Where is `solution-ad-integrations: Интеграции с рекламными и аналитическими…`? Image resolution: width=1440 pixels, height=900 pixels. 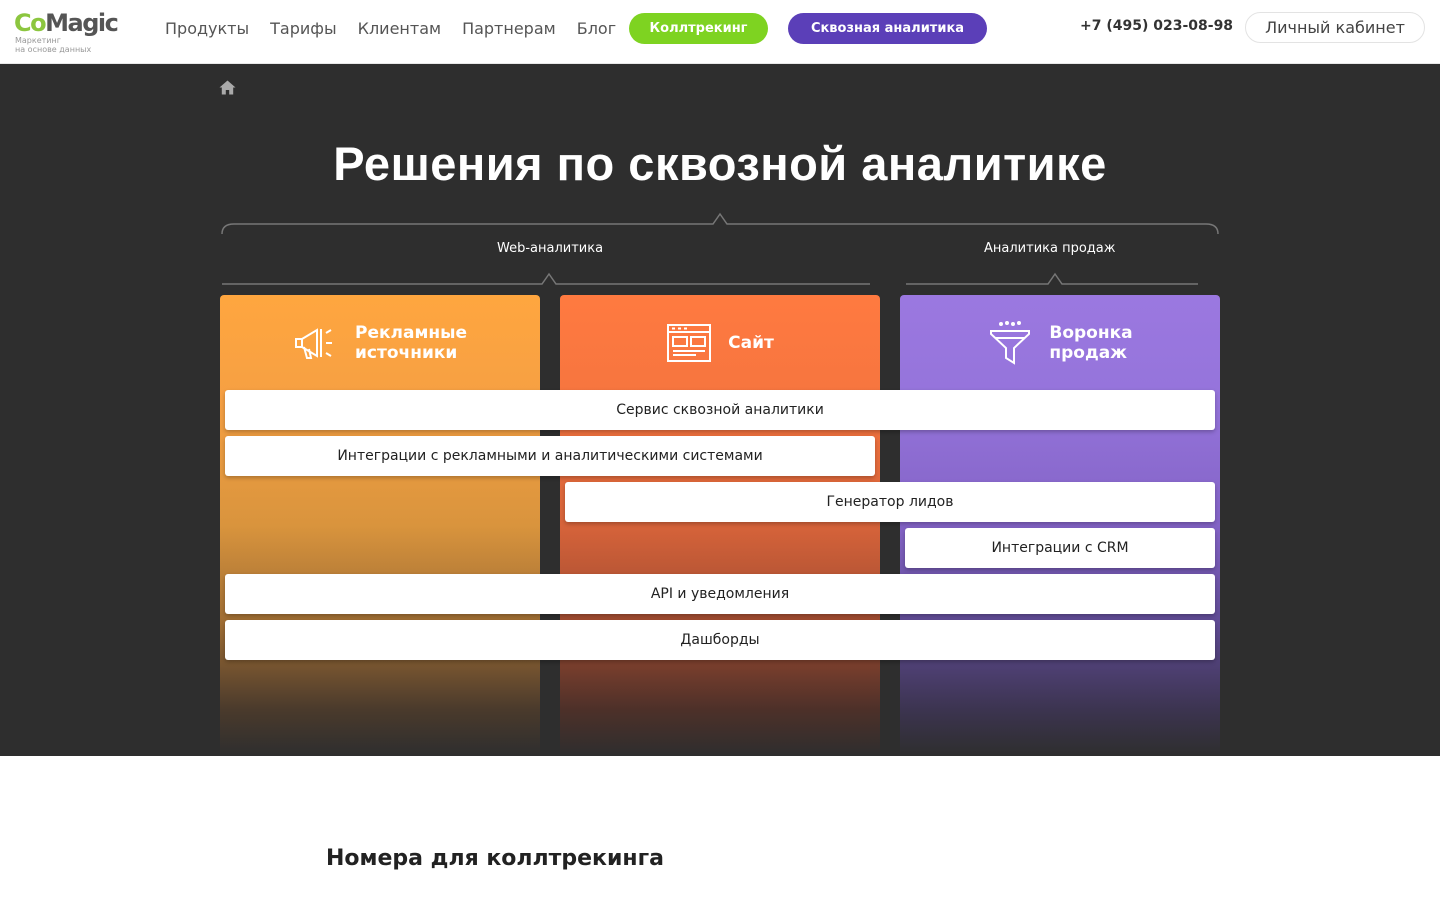 solution-ad-integrations: Интеграции с рекламными и аналитическими… is located at coordinates (550, 456).